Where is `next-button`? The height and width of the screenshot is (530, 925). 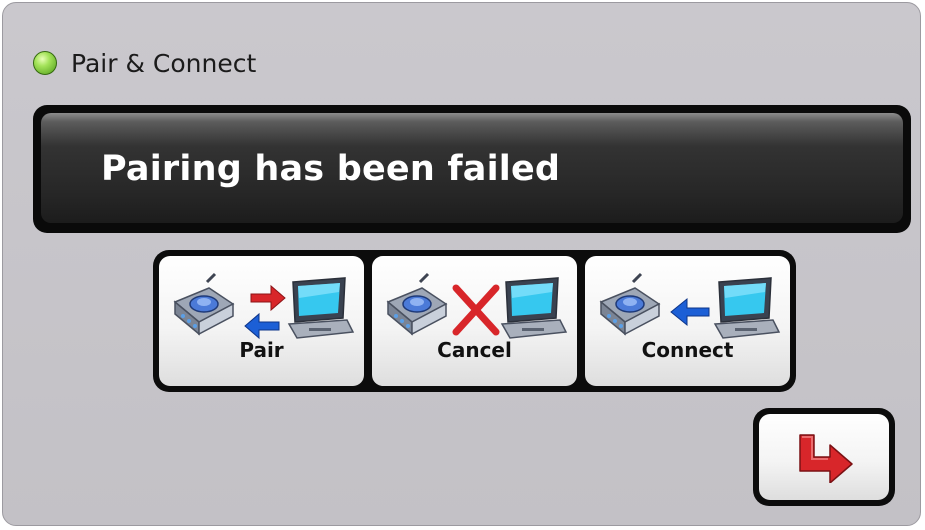
next-button is located at coordinates (824, 457).